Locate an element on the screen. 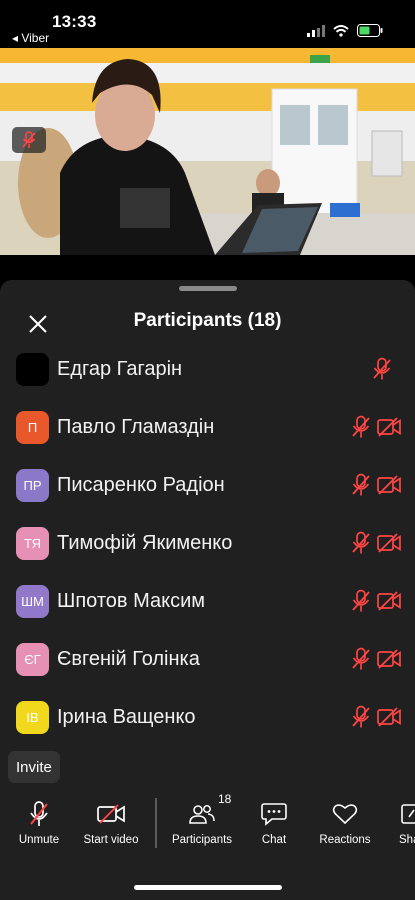 This screenshot has height=900, width=415. avatar: ІВ is located at coordinates (32, 717).